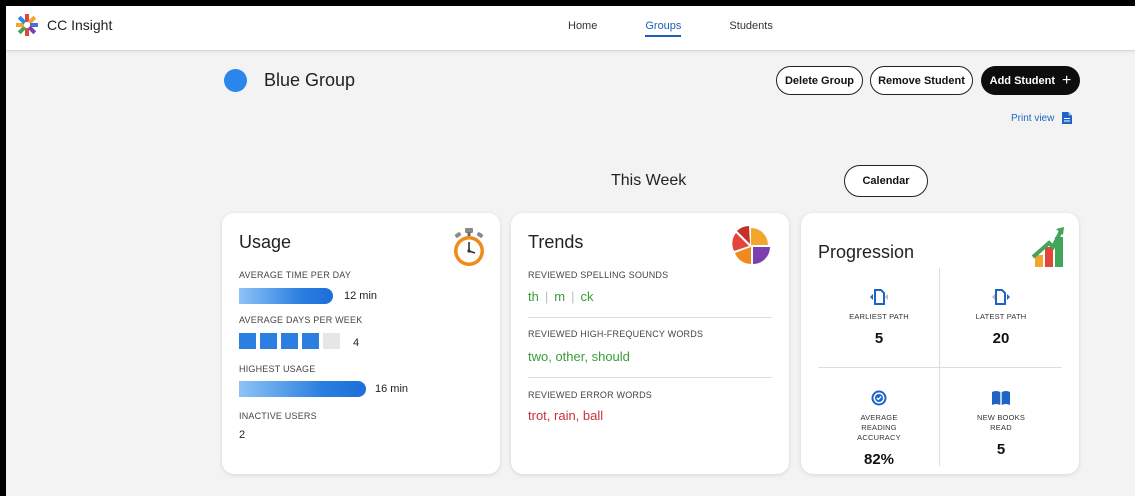 Image resolution: width=1135 pixels, height=496 pixels. What do you see at coordinates (1067, 80) in the screenshot?
I see `plus-icon: +` at bounding box center [1067, 80].